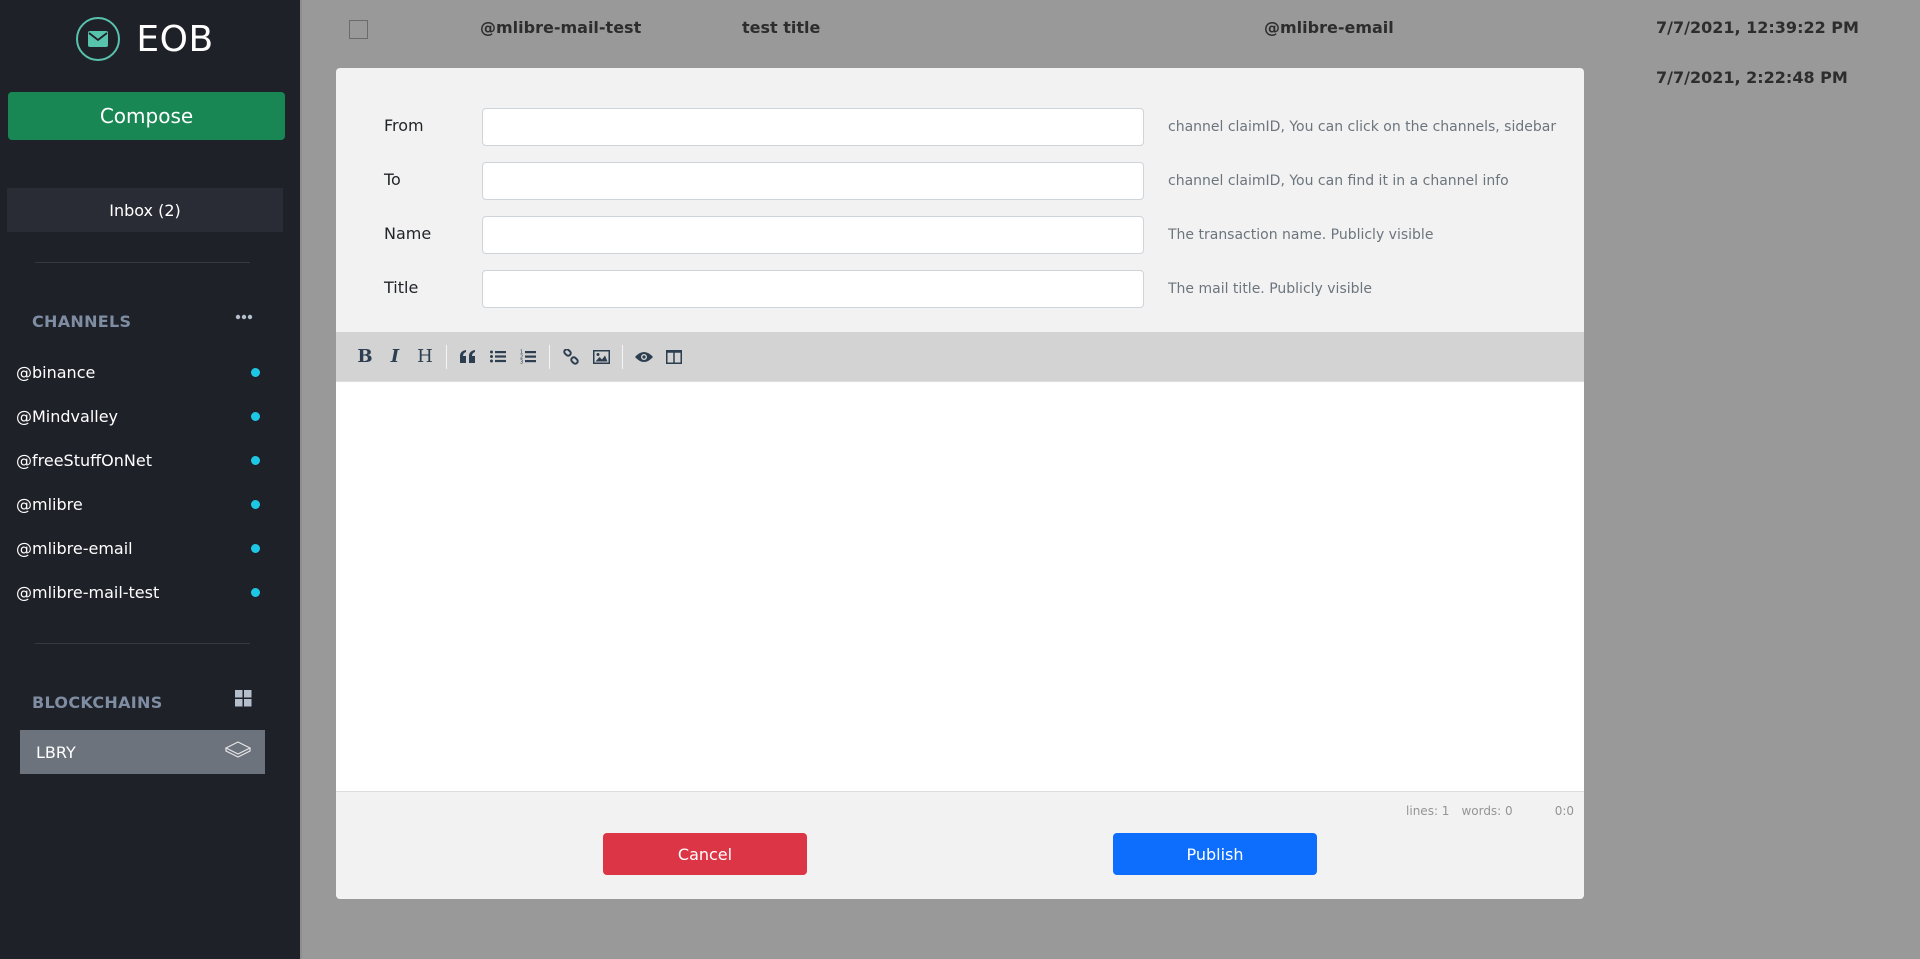 This screenshot has height=959, width=1920. What do you see at coordinates (74, 548) in the screenshot?
I see `channel-name: @mlibre-email` at bounding box center [74, 548].